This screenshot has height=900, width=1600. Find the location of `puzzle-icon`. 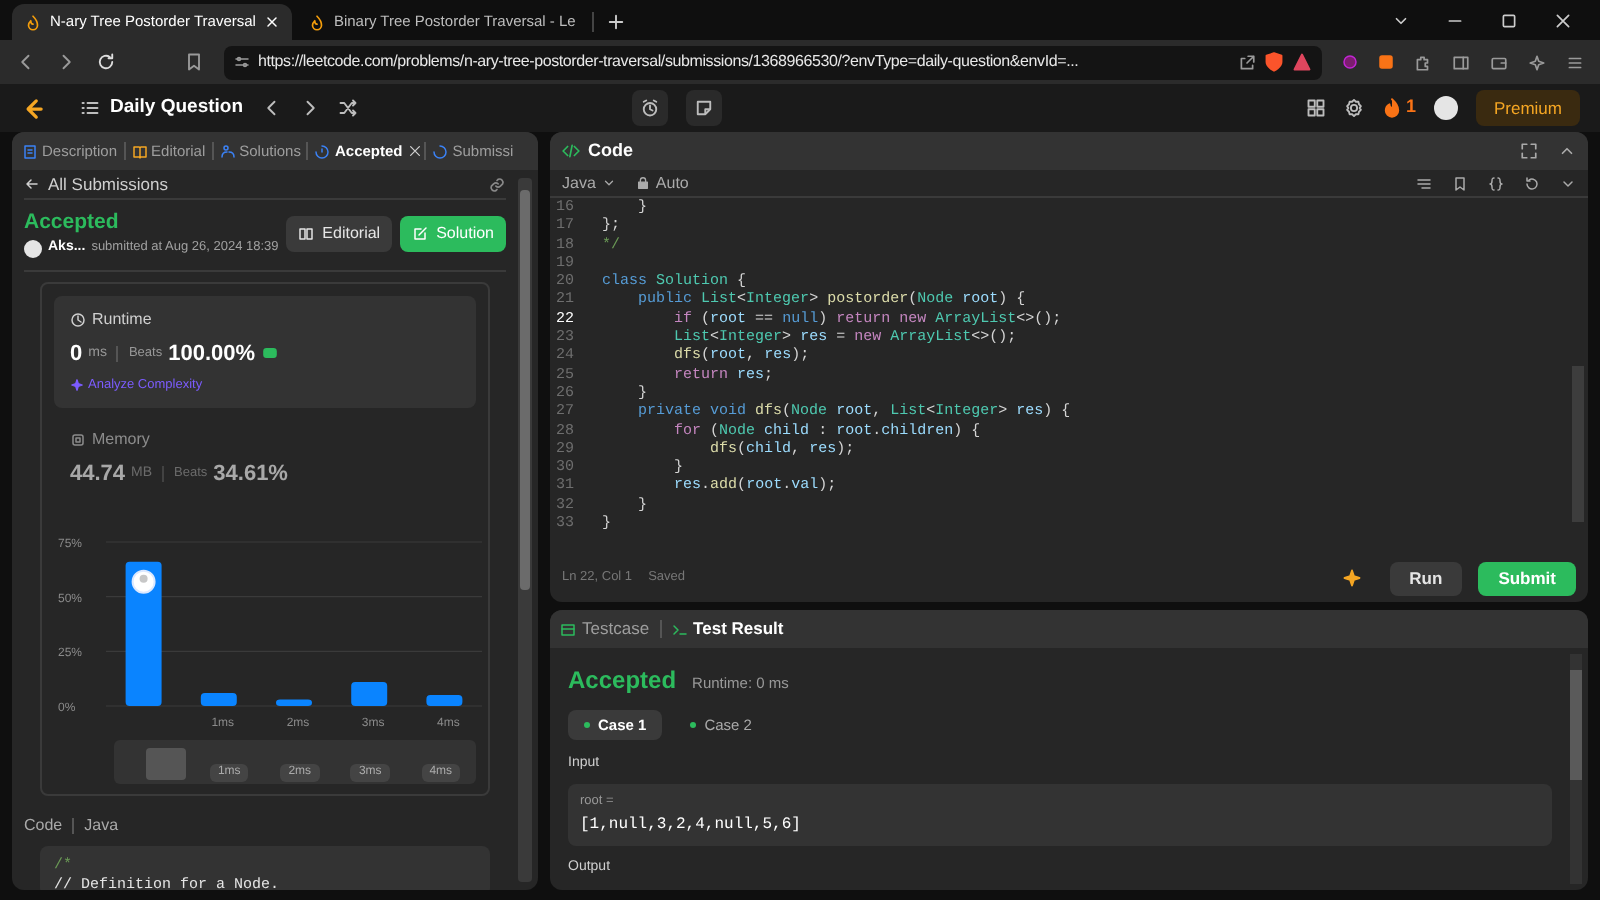

puzzle-icon is located at coordinates (1423, 62).